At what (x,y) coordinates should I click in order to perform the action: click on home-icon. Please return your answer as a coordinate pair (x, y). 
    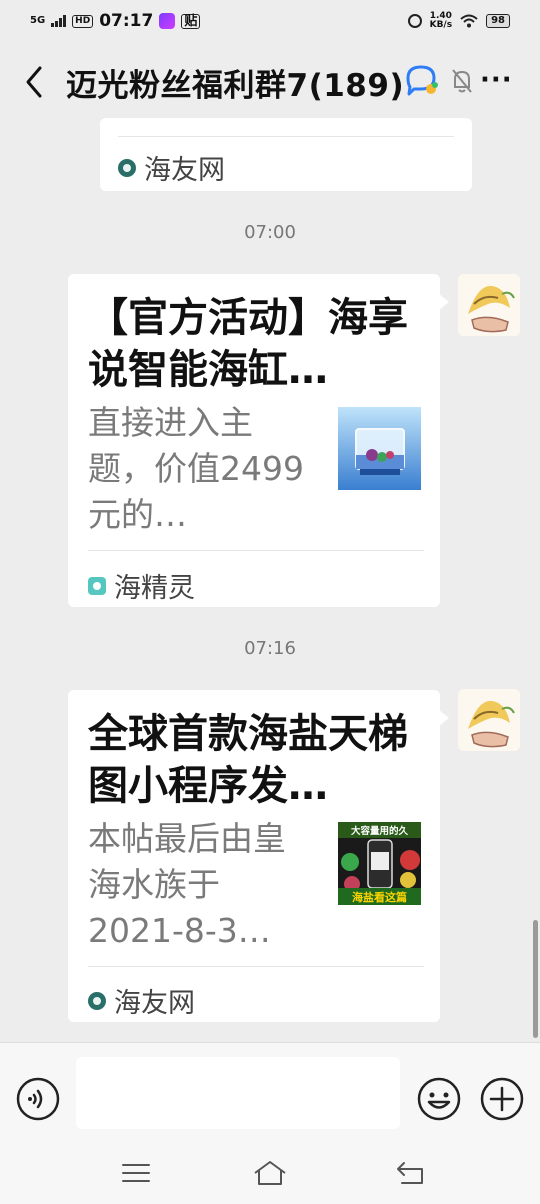
    Looking at the image, I should click on (270, 1173).